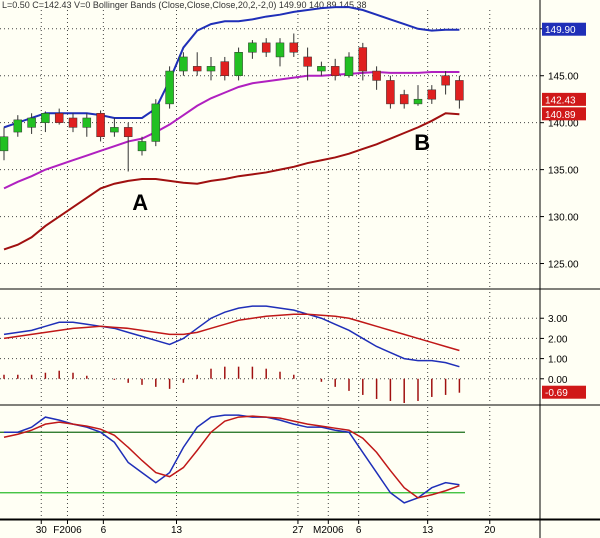  Describe the element at coordinates (563, 218) in the screenshot. I see `y-tick-label: 130.00` at that location.